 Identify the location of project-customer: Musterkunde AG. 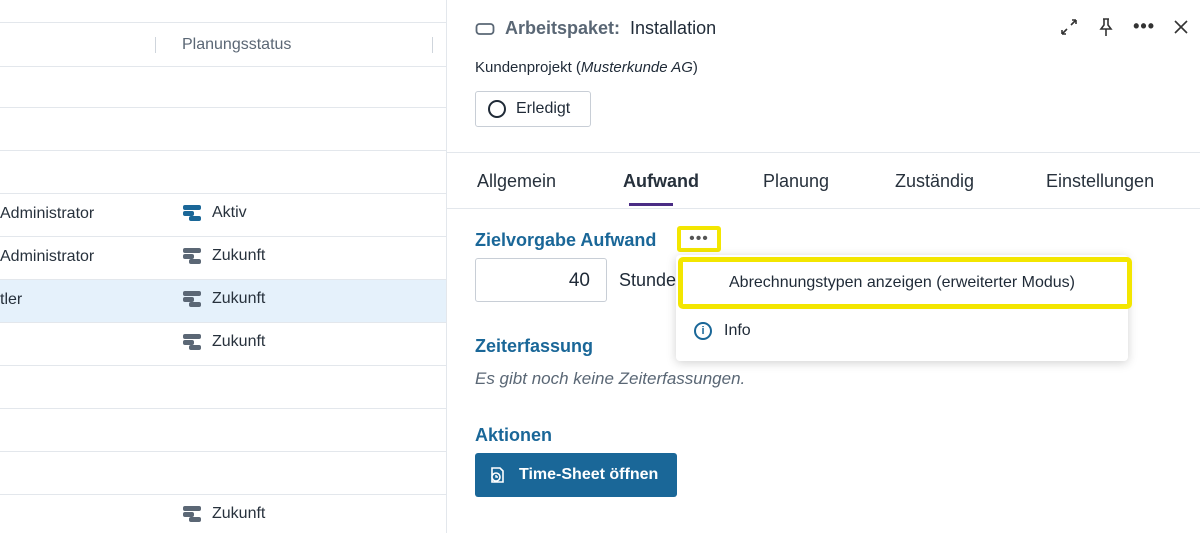
(636, 67).